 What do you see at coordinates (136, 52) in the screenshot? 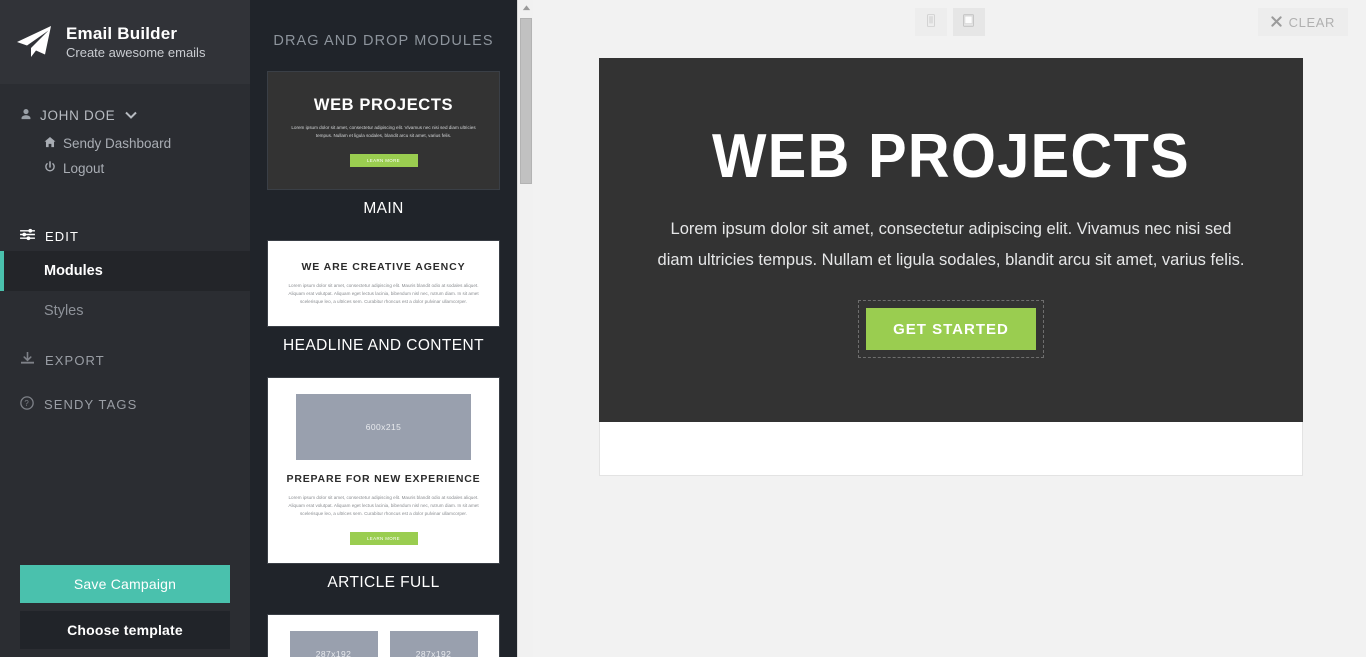
I see `brand-subtitle: Create awesome emails` at bounding box center [136, 52].